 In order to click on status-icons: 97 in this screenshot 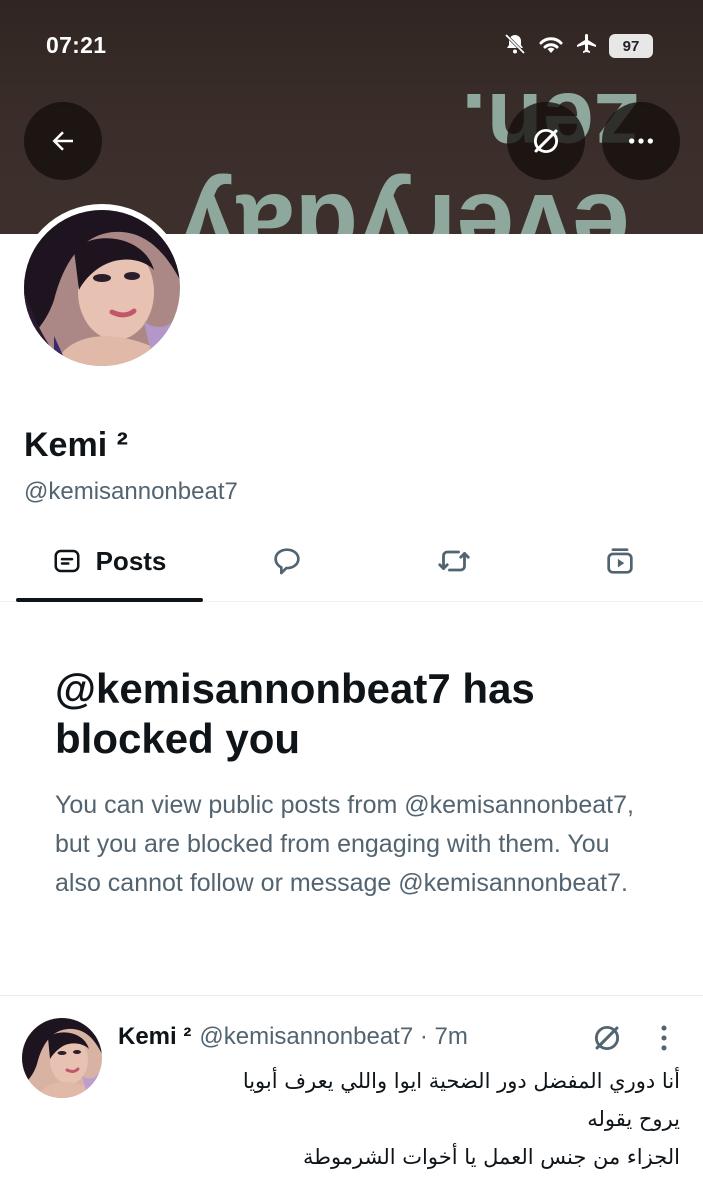, I will do `click(578, 46)`.